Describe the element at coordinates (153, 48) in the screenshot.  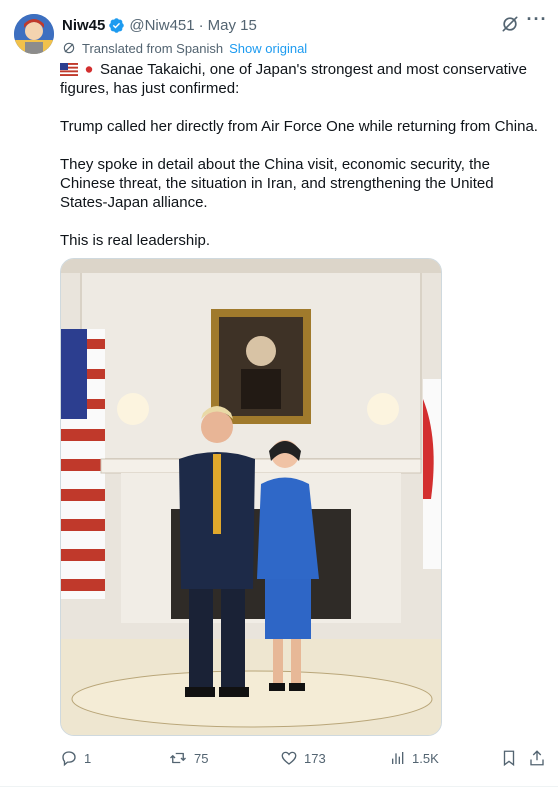
I see `translated-label: Translated from Spanish` at that location.